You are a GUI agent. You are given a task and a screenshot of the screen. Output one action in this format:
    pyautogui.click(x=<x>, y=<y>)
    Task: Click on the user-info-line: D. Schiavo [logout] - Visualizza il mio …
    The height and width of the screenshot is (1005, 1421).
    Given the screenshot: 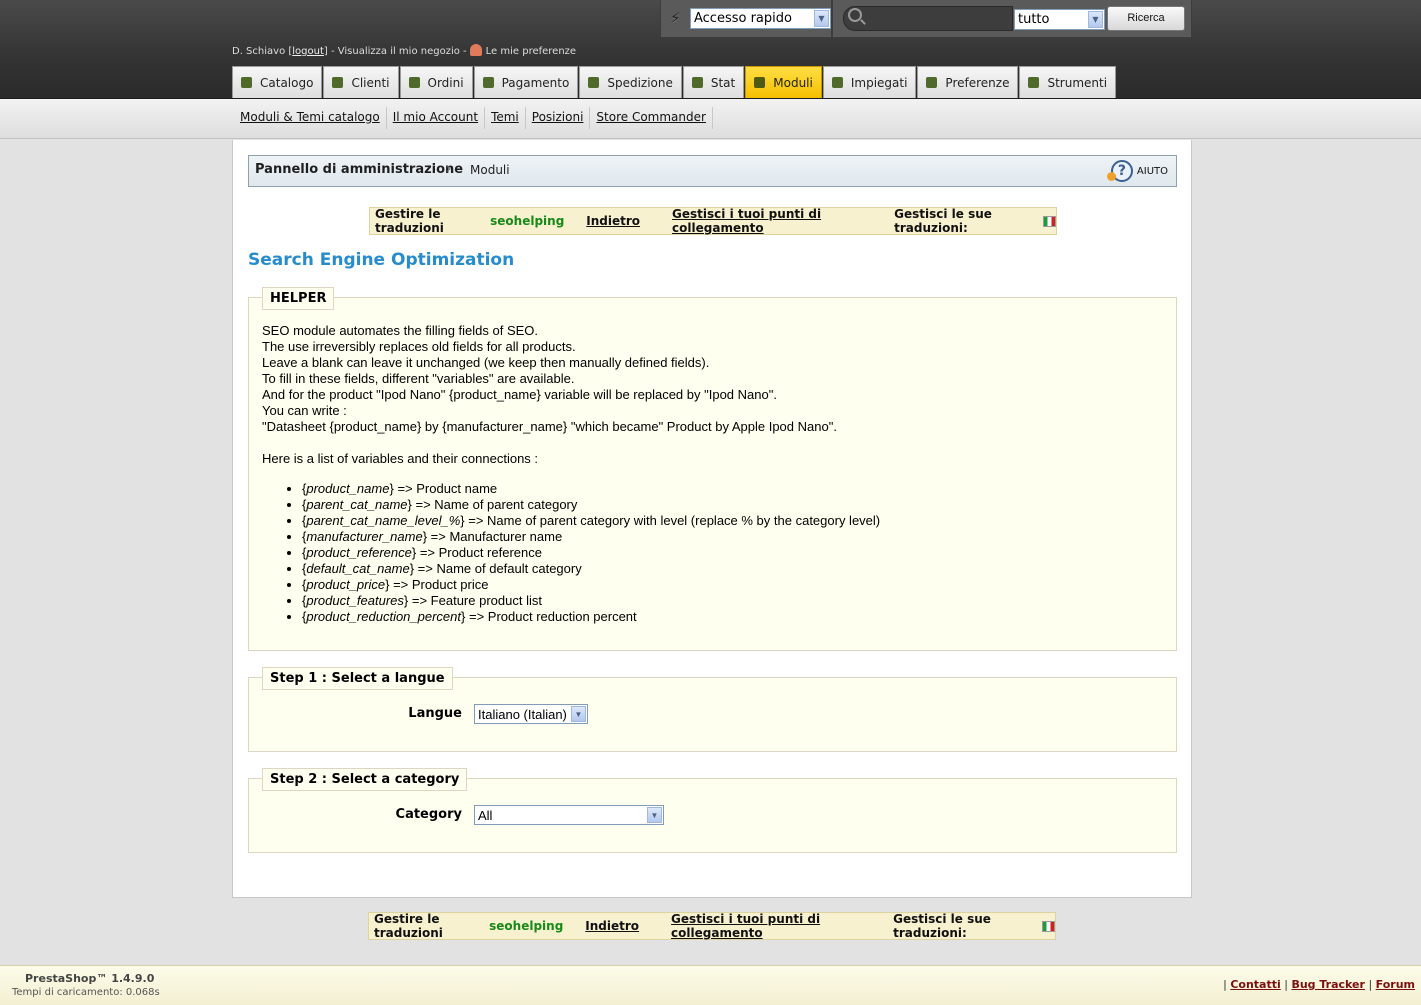 What is the action you would take?
    pyautogui.click(x=404, y=50)
    